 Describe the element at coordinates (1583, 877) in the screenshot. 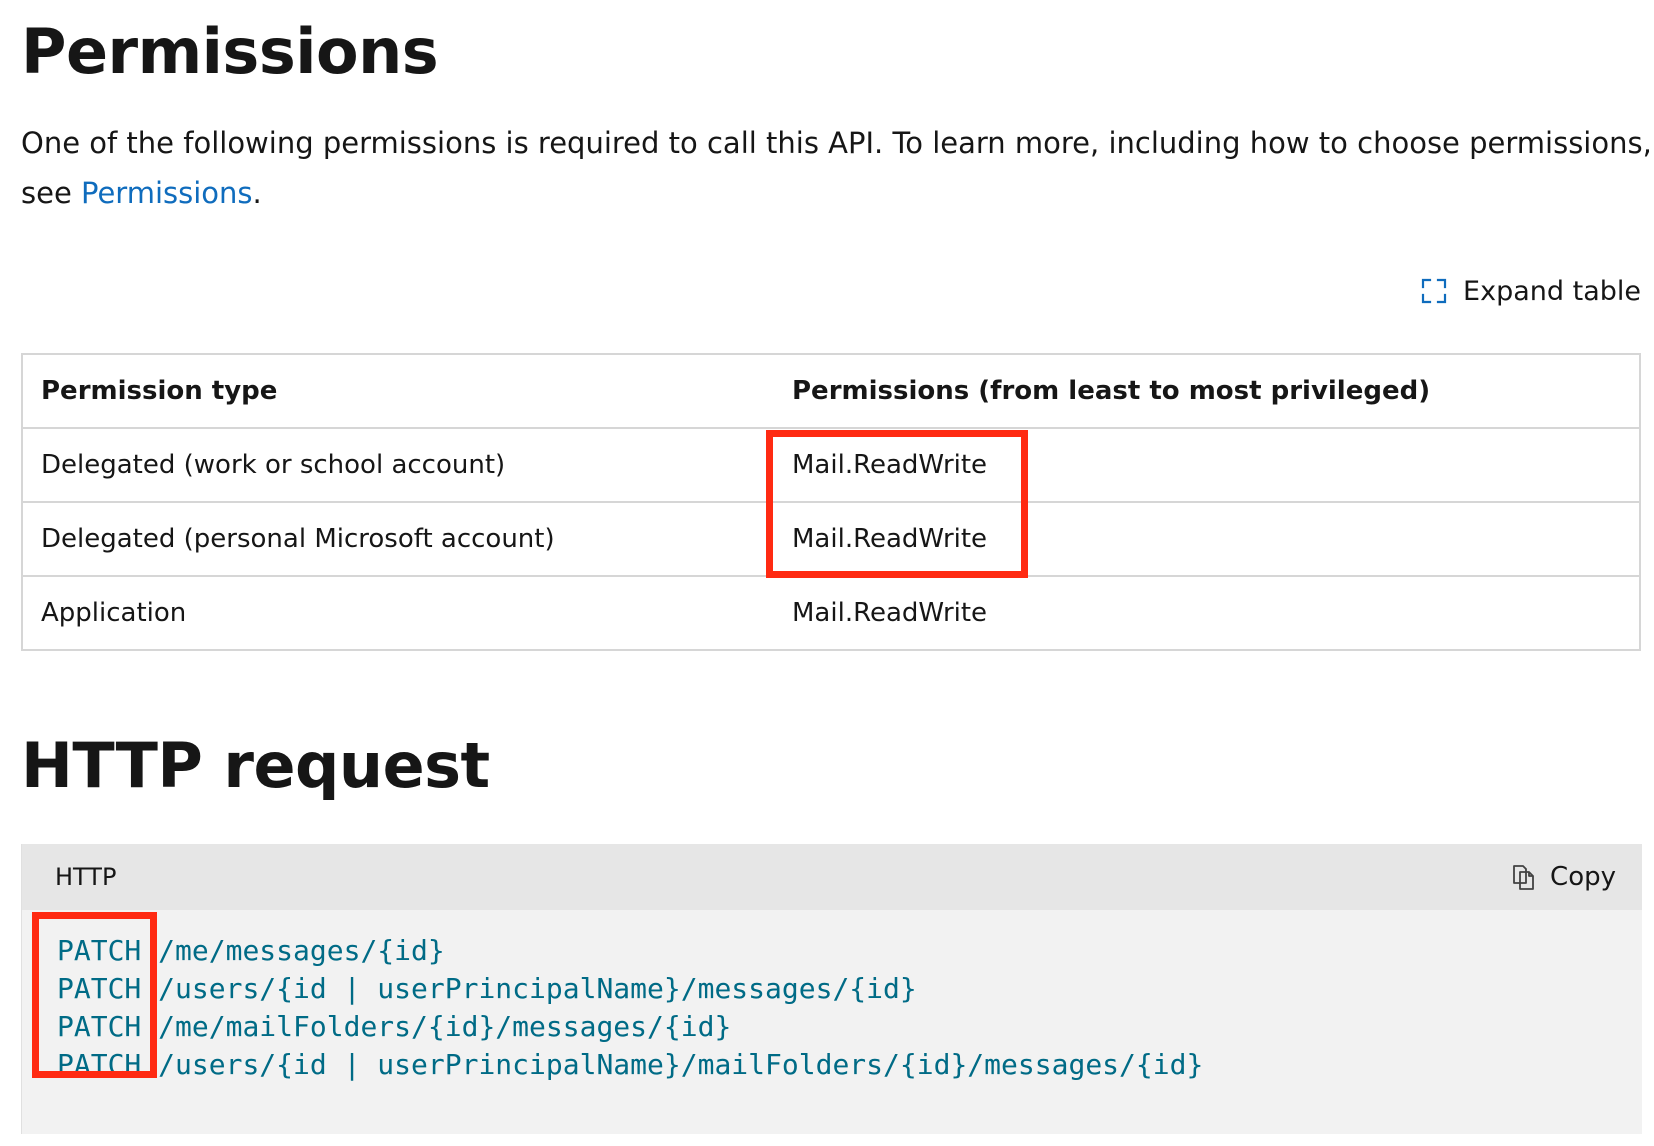

I see `copy-label: Copy` at that location.